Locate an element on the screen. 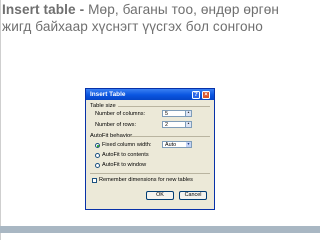  fixed-width-select: Auto ▼ is located at coordinates (177, 144).